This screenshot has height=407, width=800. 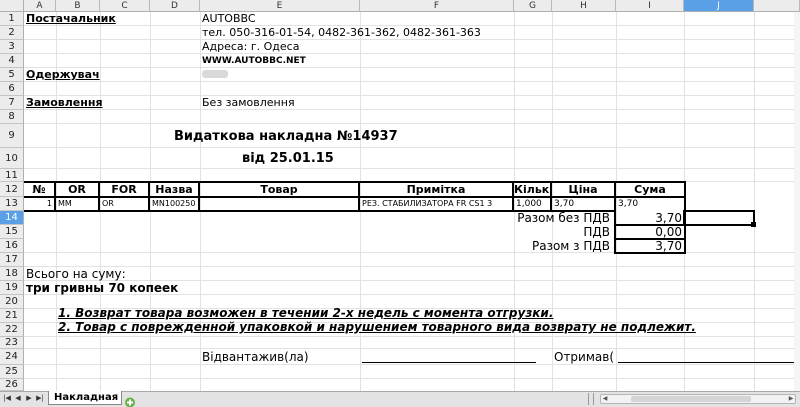 What do you see at coordinates (650, 6) in the screenshot?
I see `col-header-i: I` at bounding box center [650, 6].